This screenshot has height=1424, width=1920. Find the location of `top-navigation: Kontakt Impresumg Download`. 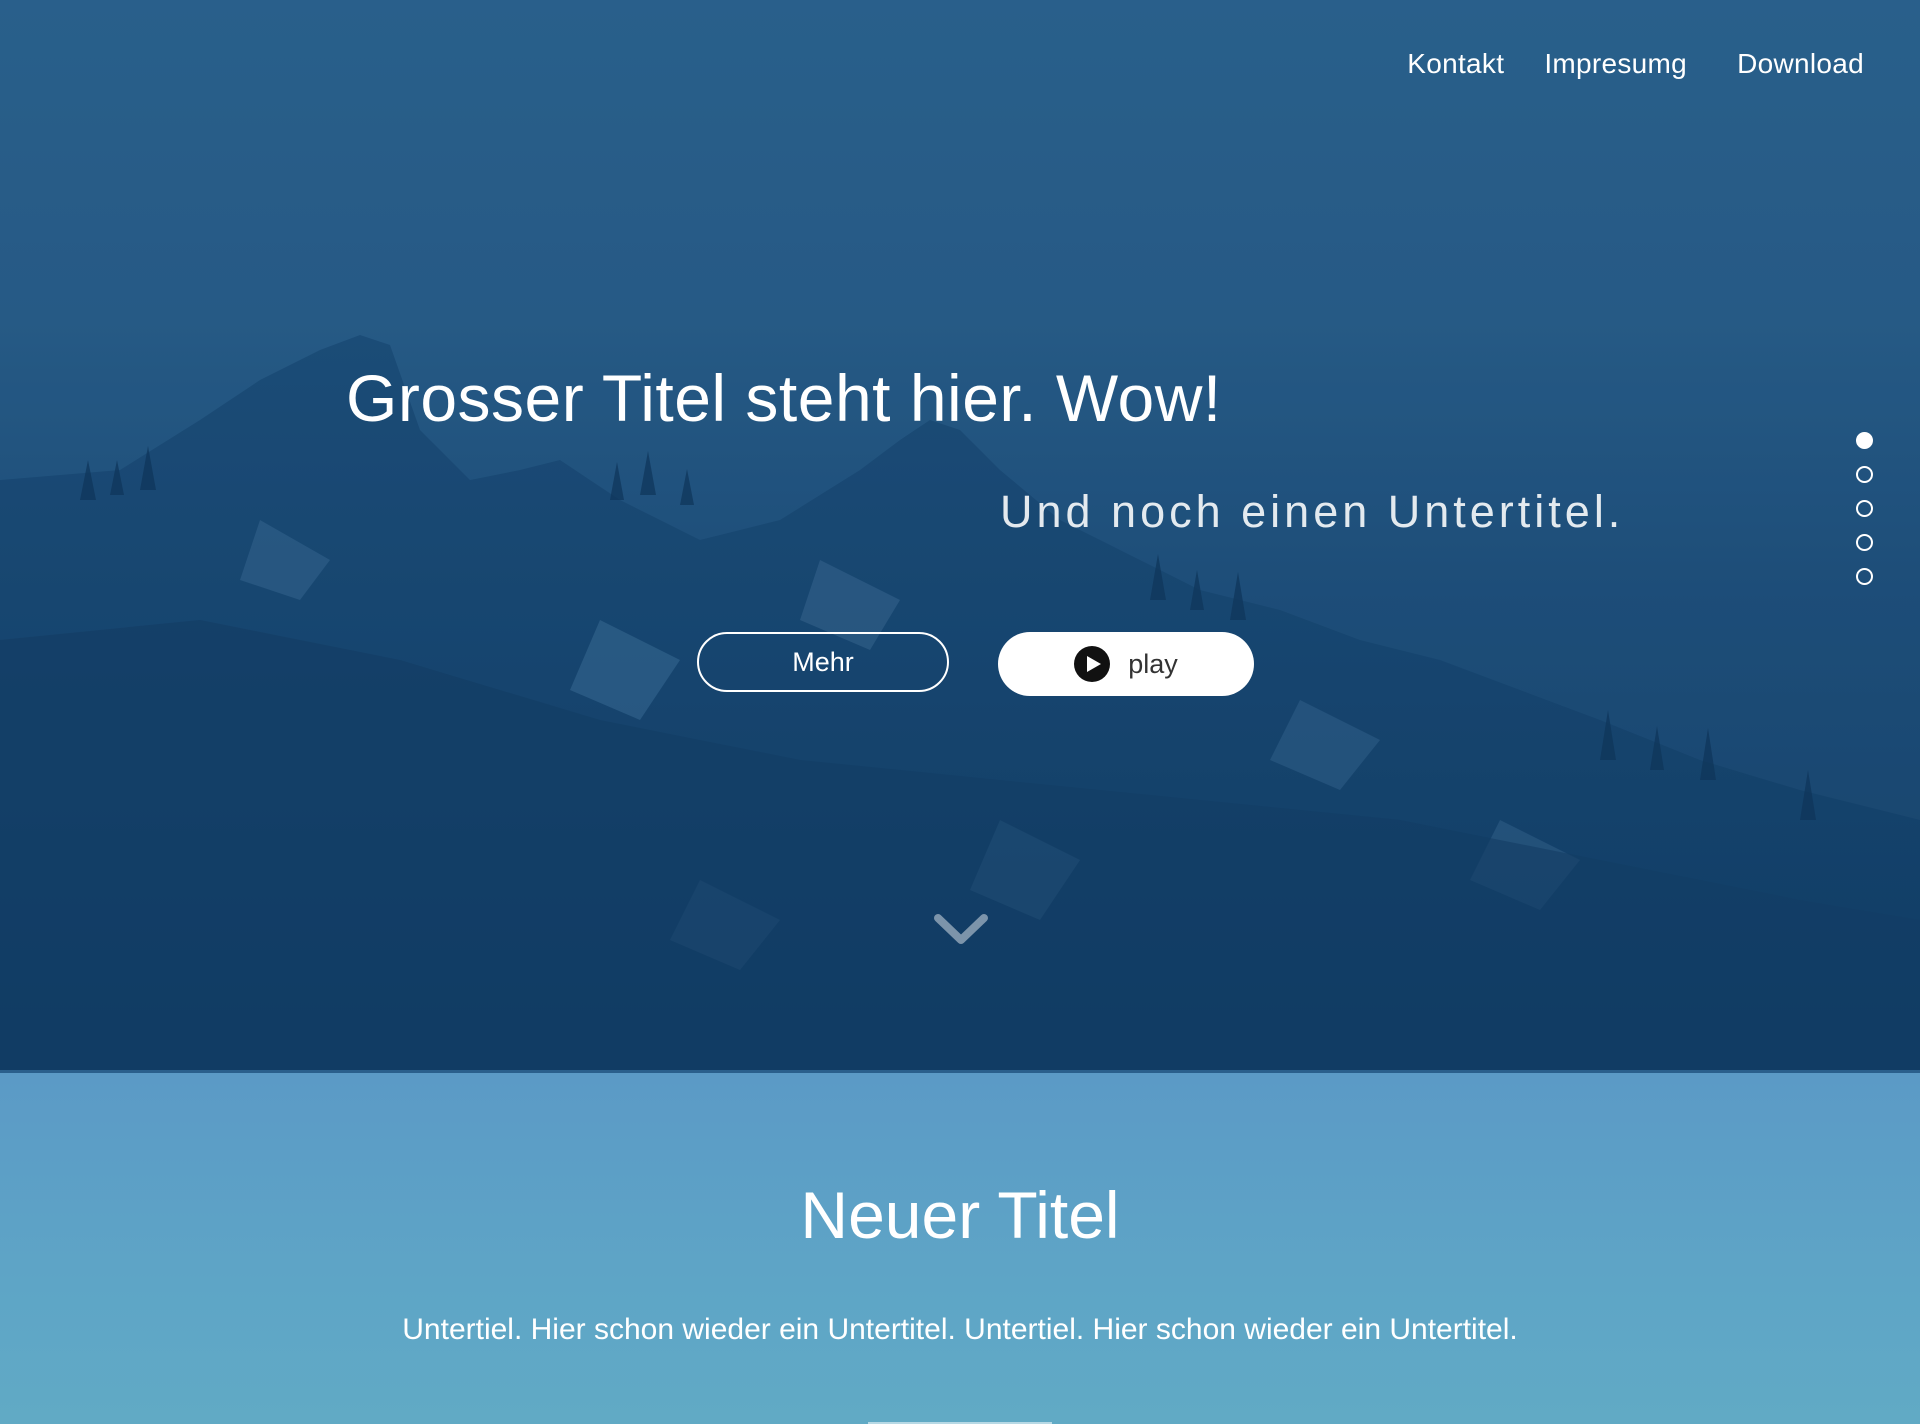

top-navigation: Kontakt Impresumg Download is located at coordinates (1635, 64).